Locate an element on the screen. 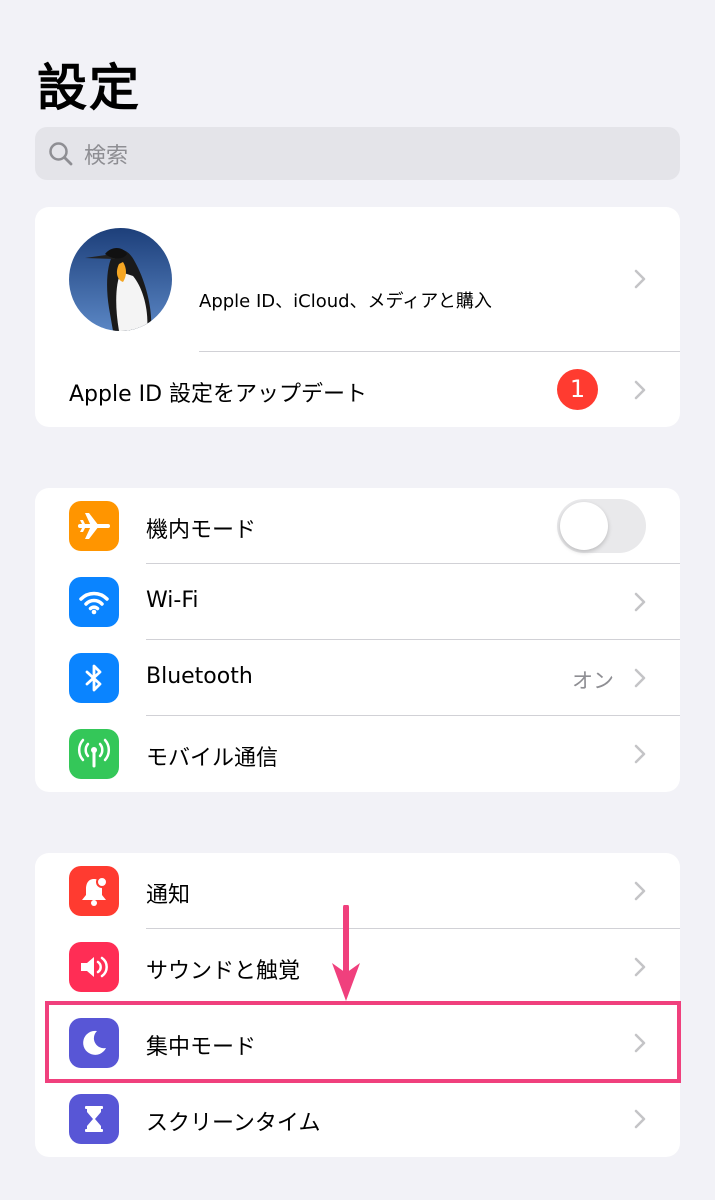  airplane-icon is located at coordinates (94, 526).